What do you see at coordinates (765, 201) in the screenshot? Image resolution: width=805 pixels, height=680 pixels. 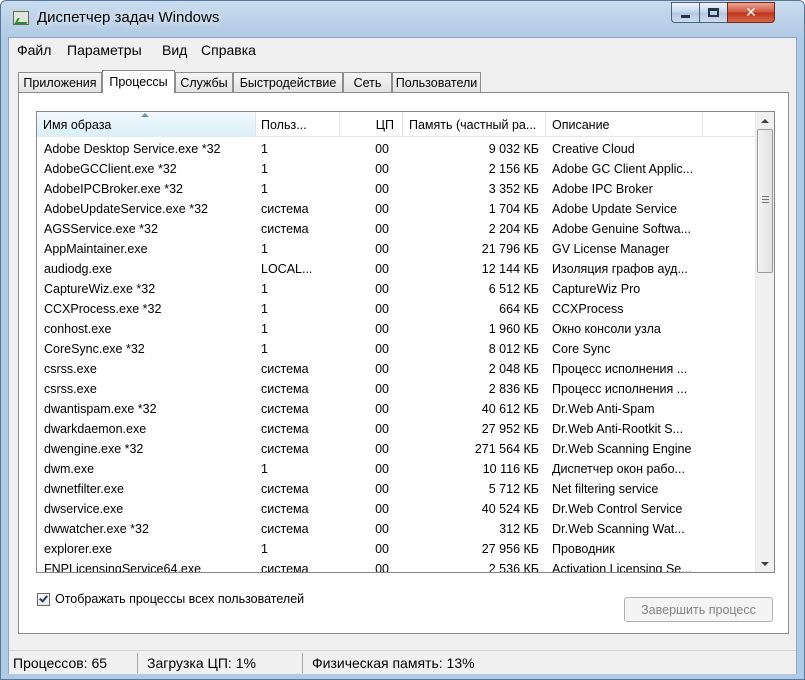 I see `scroll-thumb` at bounding box center [765, 201].